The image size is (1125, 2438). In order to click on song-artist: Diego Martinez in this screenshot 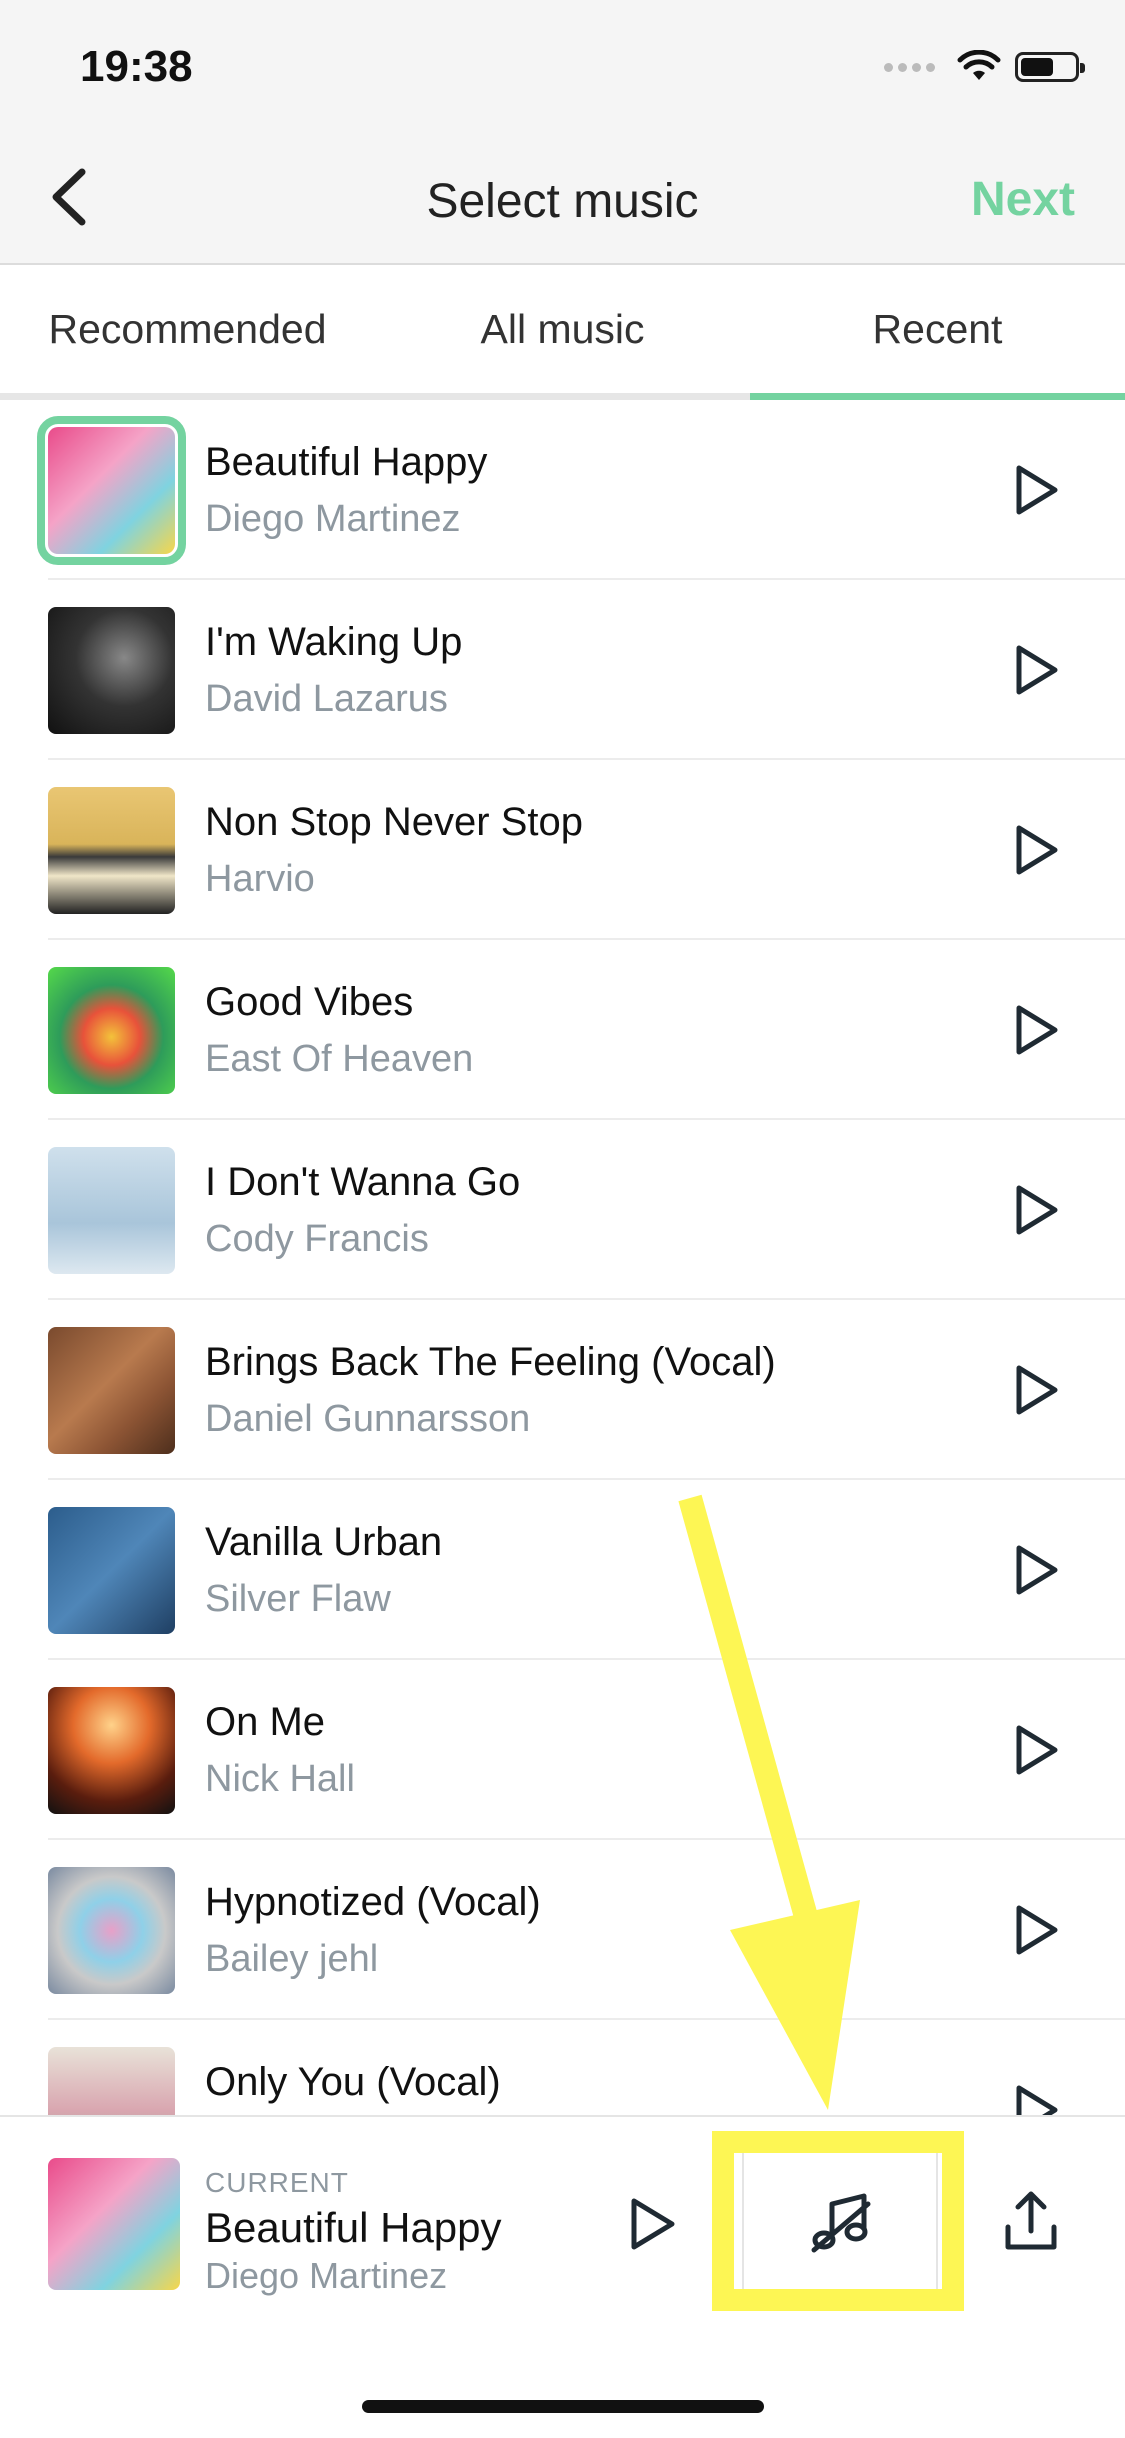, I will do `click(333, 519)`.